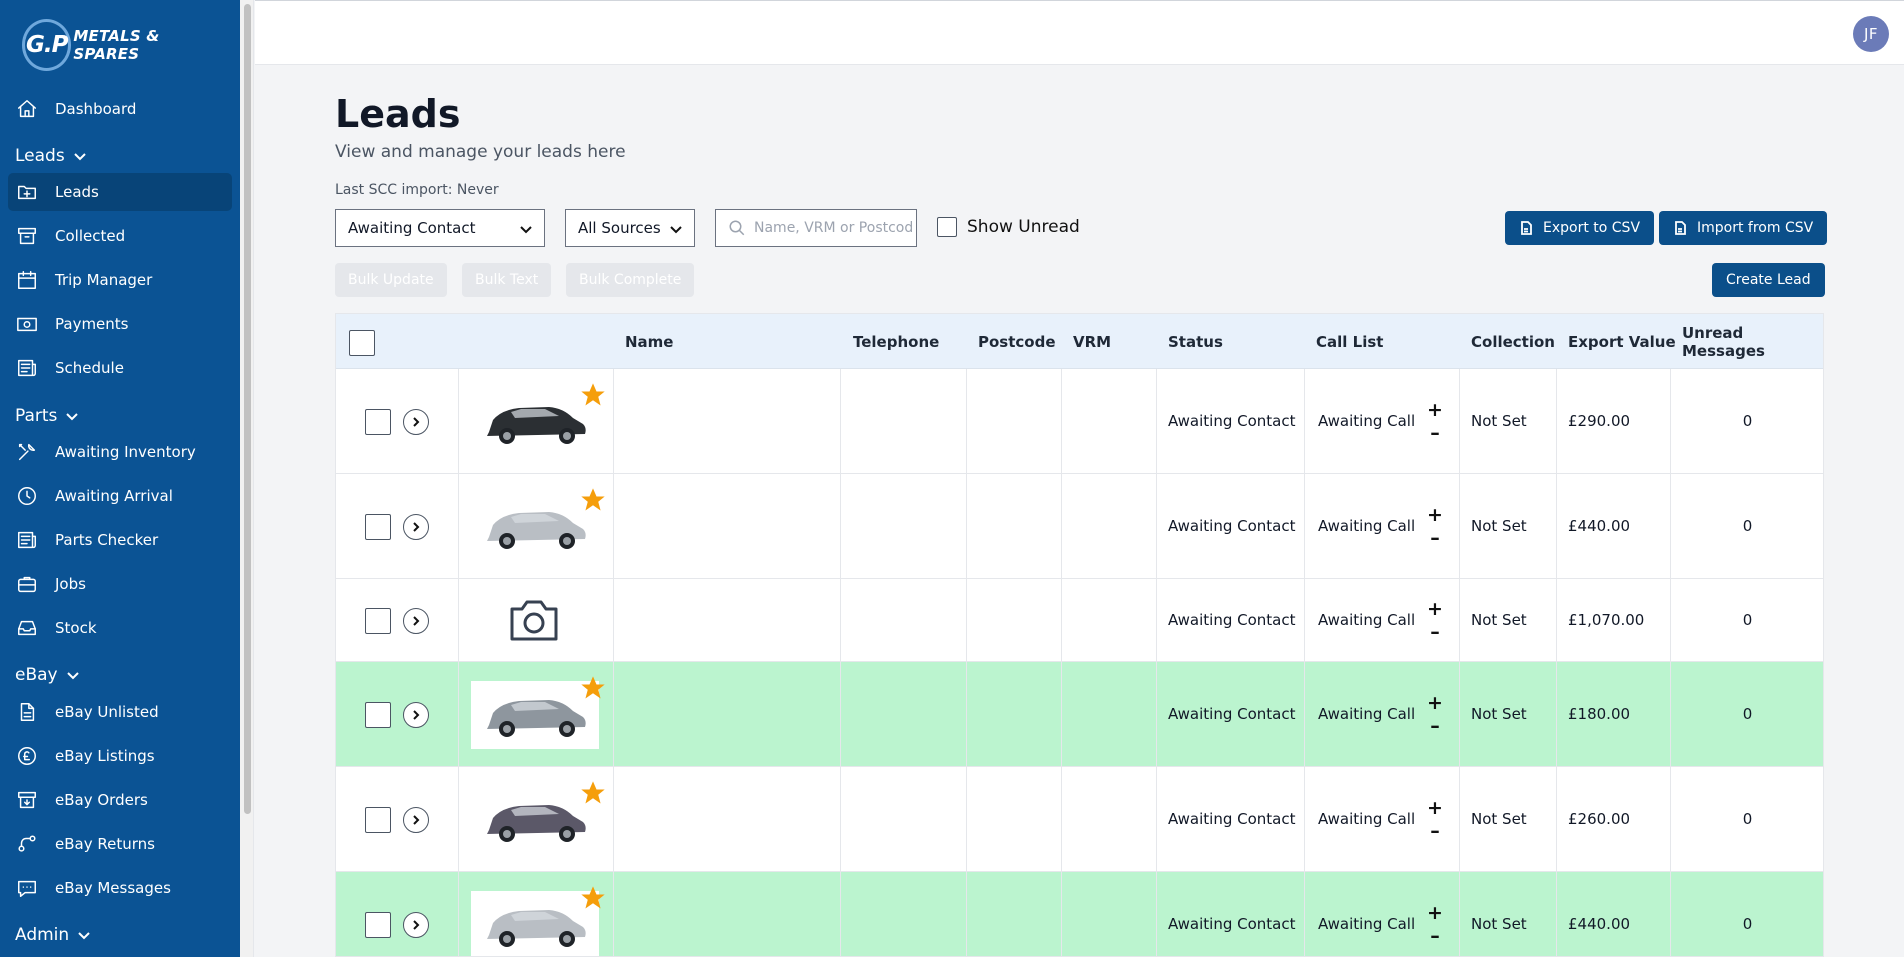 Image resolution: width=1904 pixels, height=957 pixels. Describe the element at coordinates (120, 628) in the screenshot. I see `sidebar-item-stock: Stock` at that location.